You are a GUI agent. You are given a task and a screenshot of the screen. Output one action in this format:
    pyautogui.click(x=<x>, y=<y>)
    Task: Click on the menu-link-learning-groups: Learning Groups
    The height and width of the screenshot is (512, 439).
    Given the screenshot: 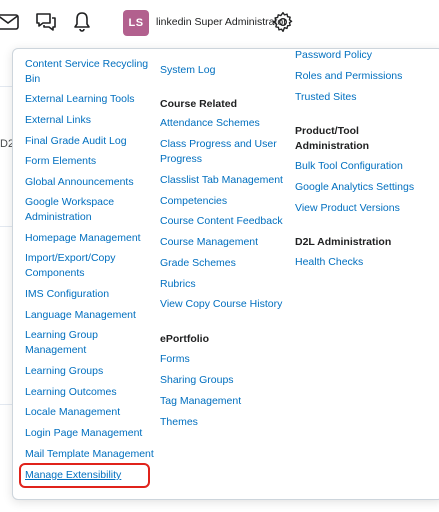 What is the action you would take?
    pyautogui.click(x=64, y=371)
    